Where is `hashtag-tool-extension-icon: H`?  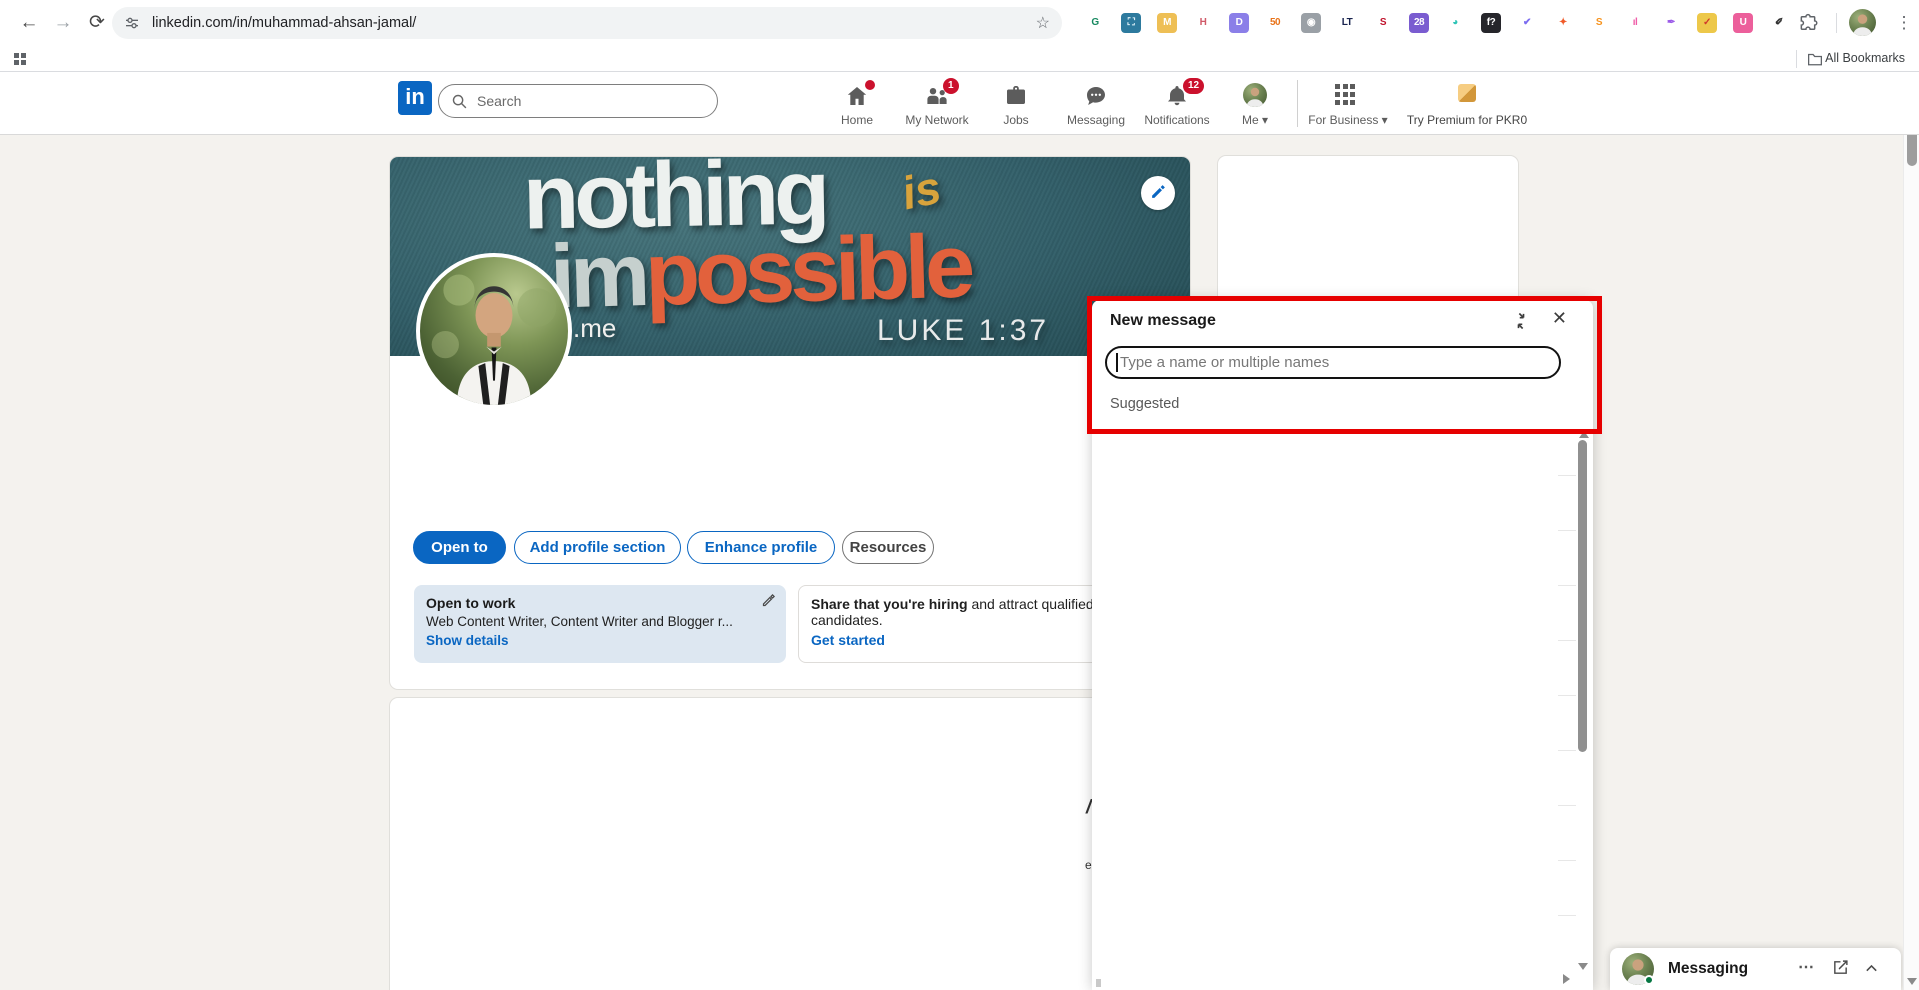
hashtag-tool-extension-icon: H is located at coordinates (1203, 23).